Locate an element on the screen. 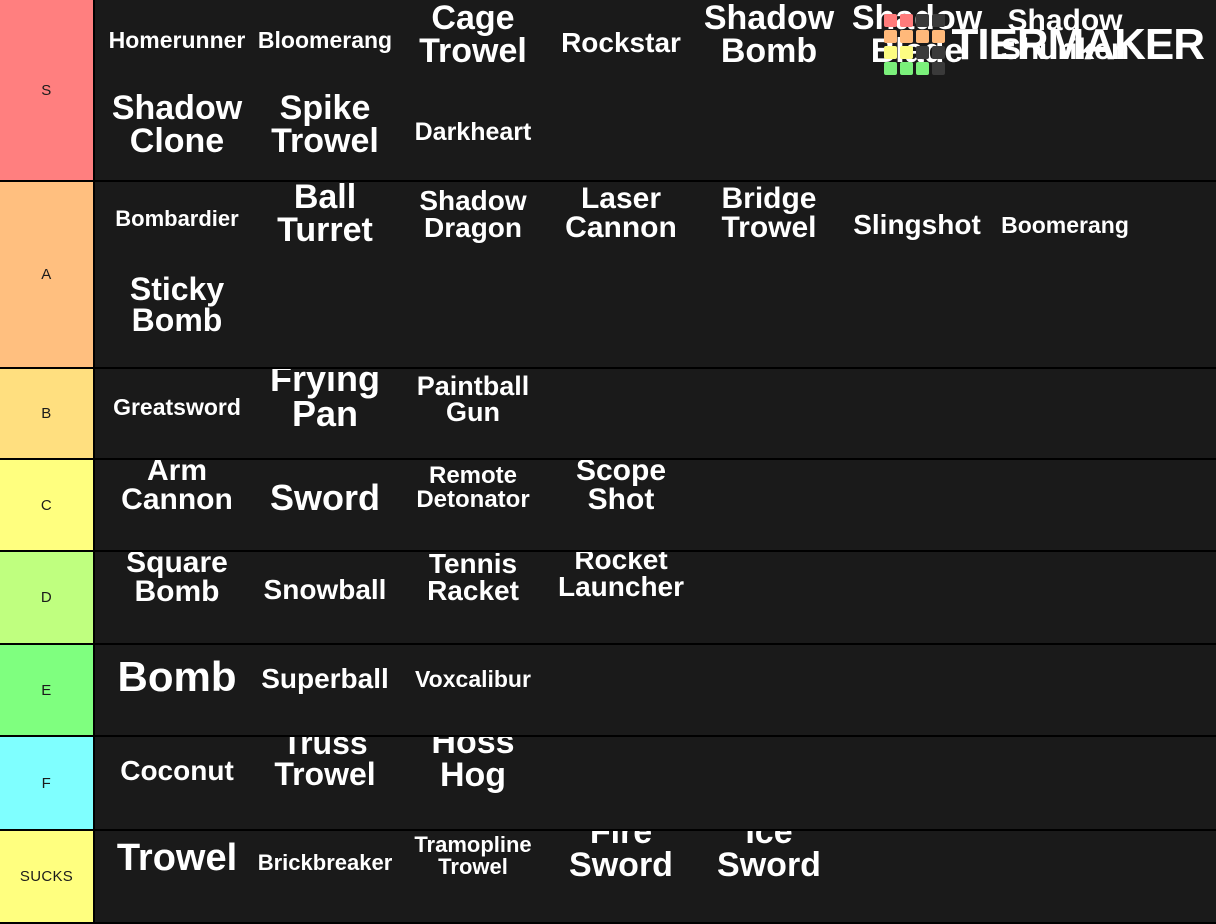 This screenshot has height=924, width=1216. tier-item: Scope Shot is located at coordinates (621, 487).